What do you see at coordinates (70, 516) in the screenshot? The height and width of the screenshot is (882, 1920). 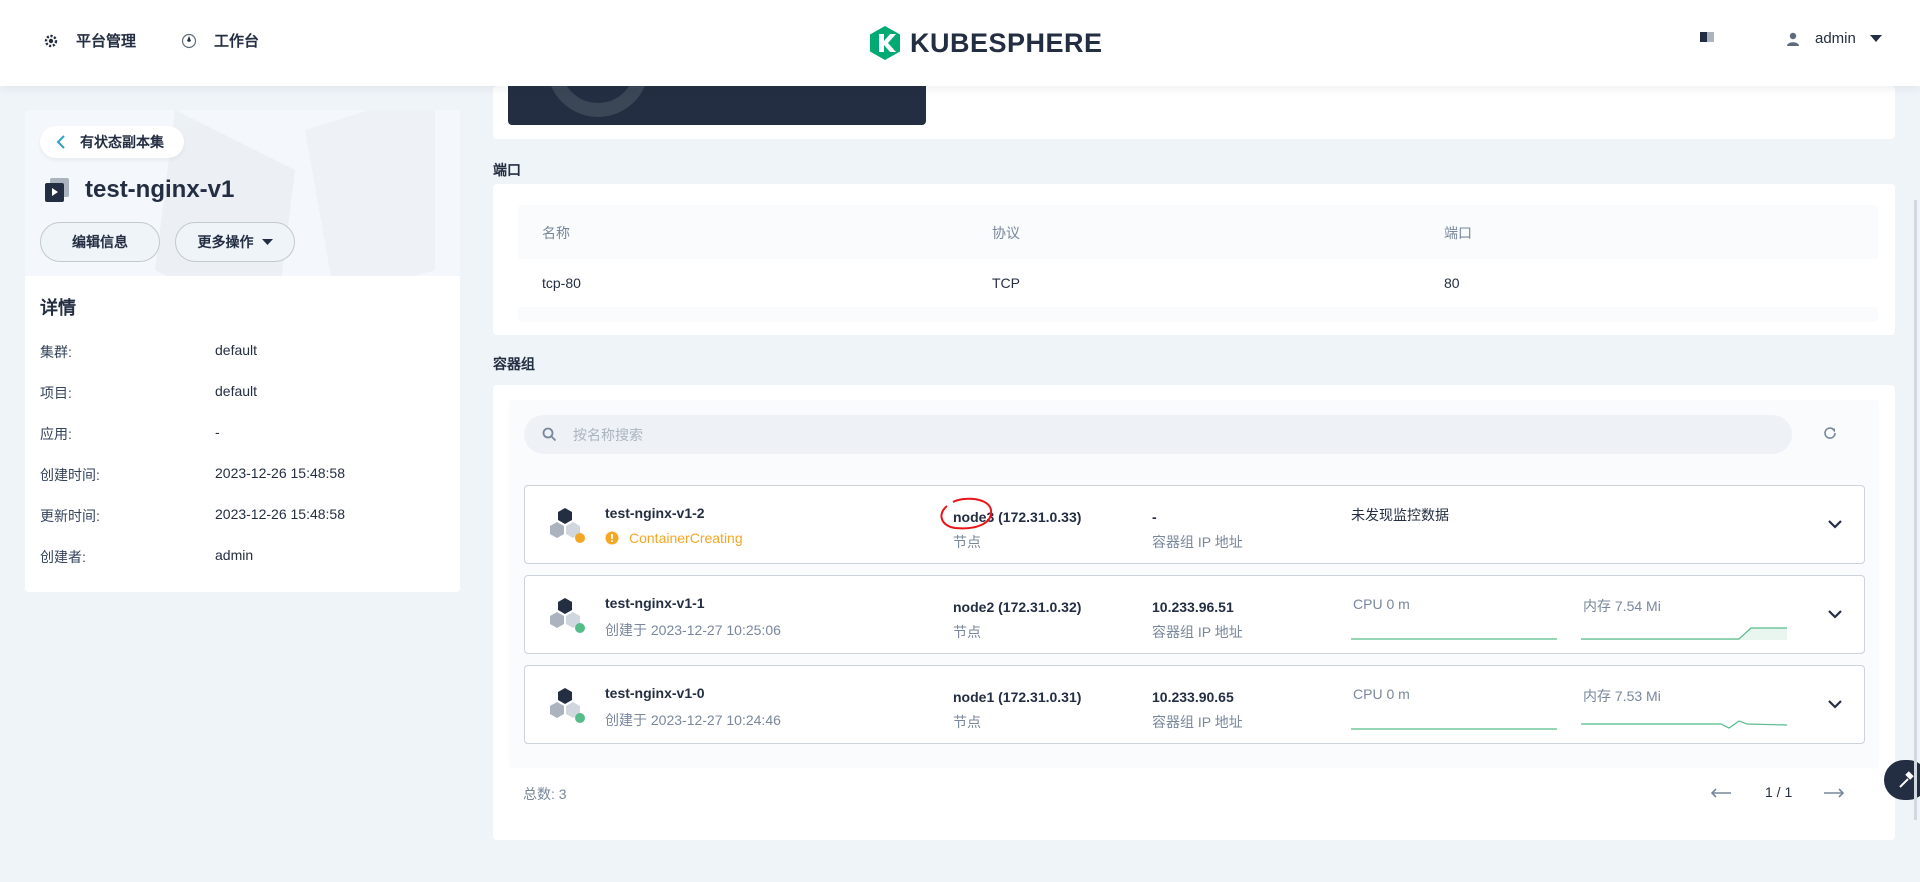 I see `detail-key: 更新时间:` at bounding box center [70, 516].